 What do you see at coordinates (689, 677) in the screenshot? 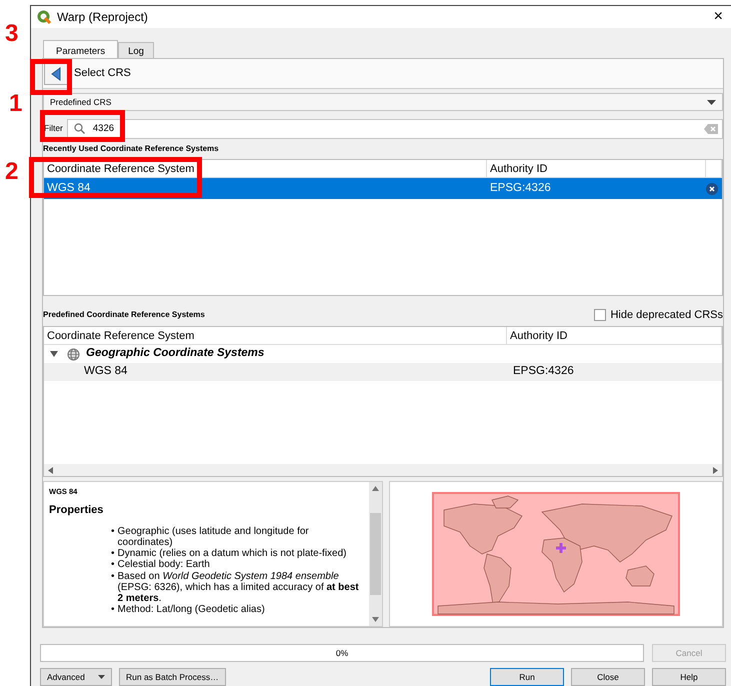
I see `button: Help` at bounding box center [689, 677].